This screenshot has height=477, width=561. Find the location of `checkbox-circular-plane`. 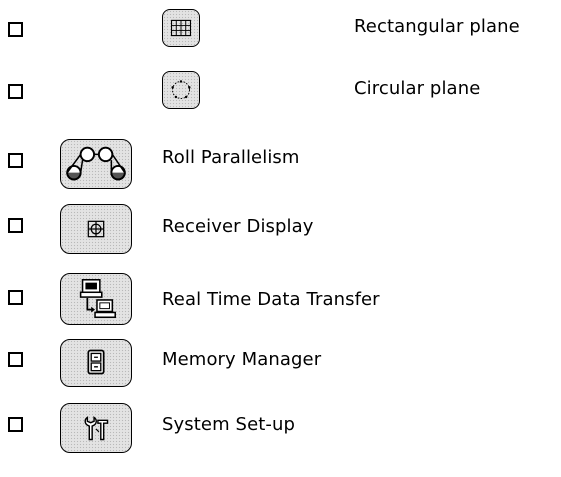

checkbox-circular-plane is located at coordinates (15, 91).